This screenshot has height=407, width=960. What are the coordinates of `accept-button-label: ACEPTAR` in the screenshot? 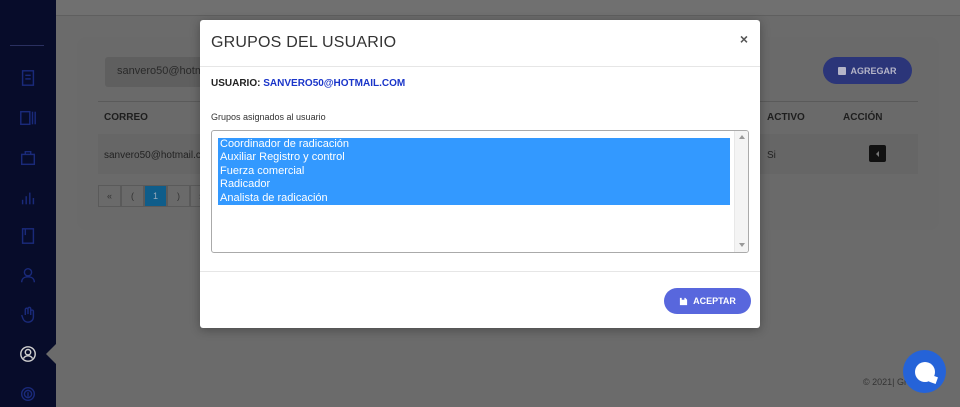 It's located at (714, 301).